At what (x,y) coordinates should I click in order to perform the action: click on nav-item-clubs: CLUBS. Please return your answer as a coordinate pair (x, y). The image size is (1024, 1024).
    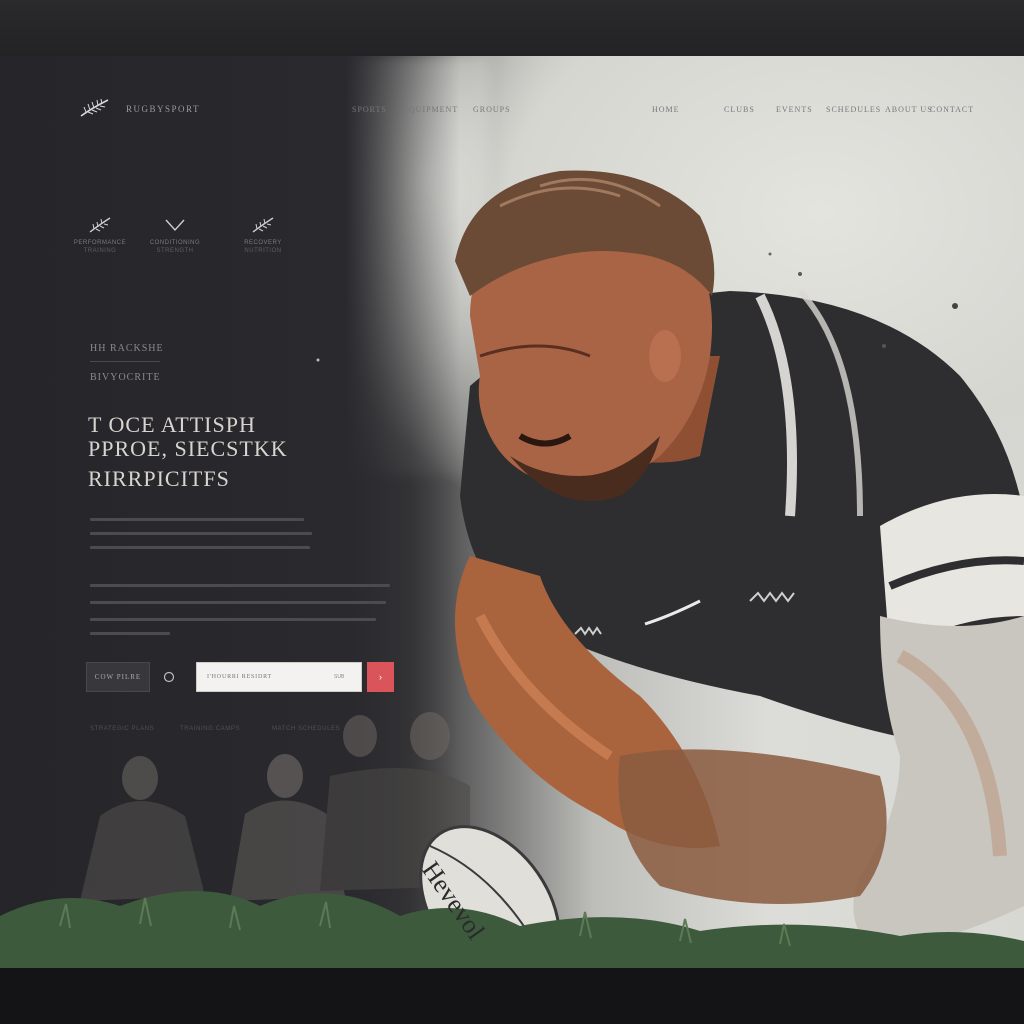
    Looking at the image, I should click on (739, 109).